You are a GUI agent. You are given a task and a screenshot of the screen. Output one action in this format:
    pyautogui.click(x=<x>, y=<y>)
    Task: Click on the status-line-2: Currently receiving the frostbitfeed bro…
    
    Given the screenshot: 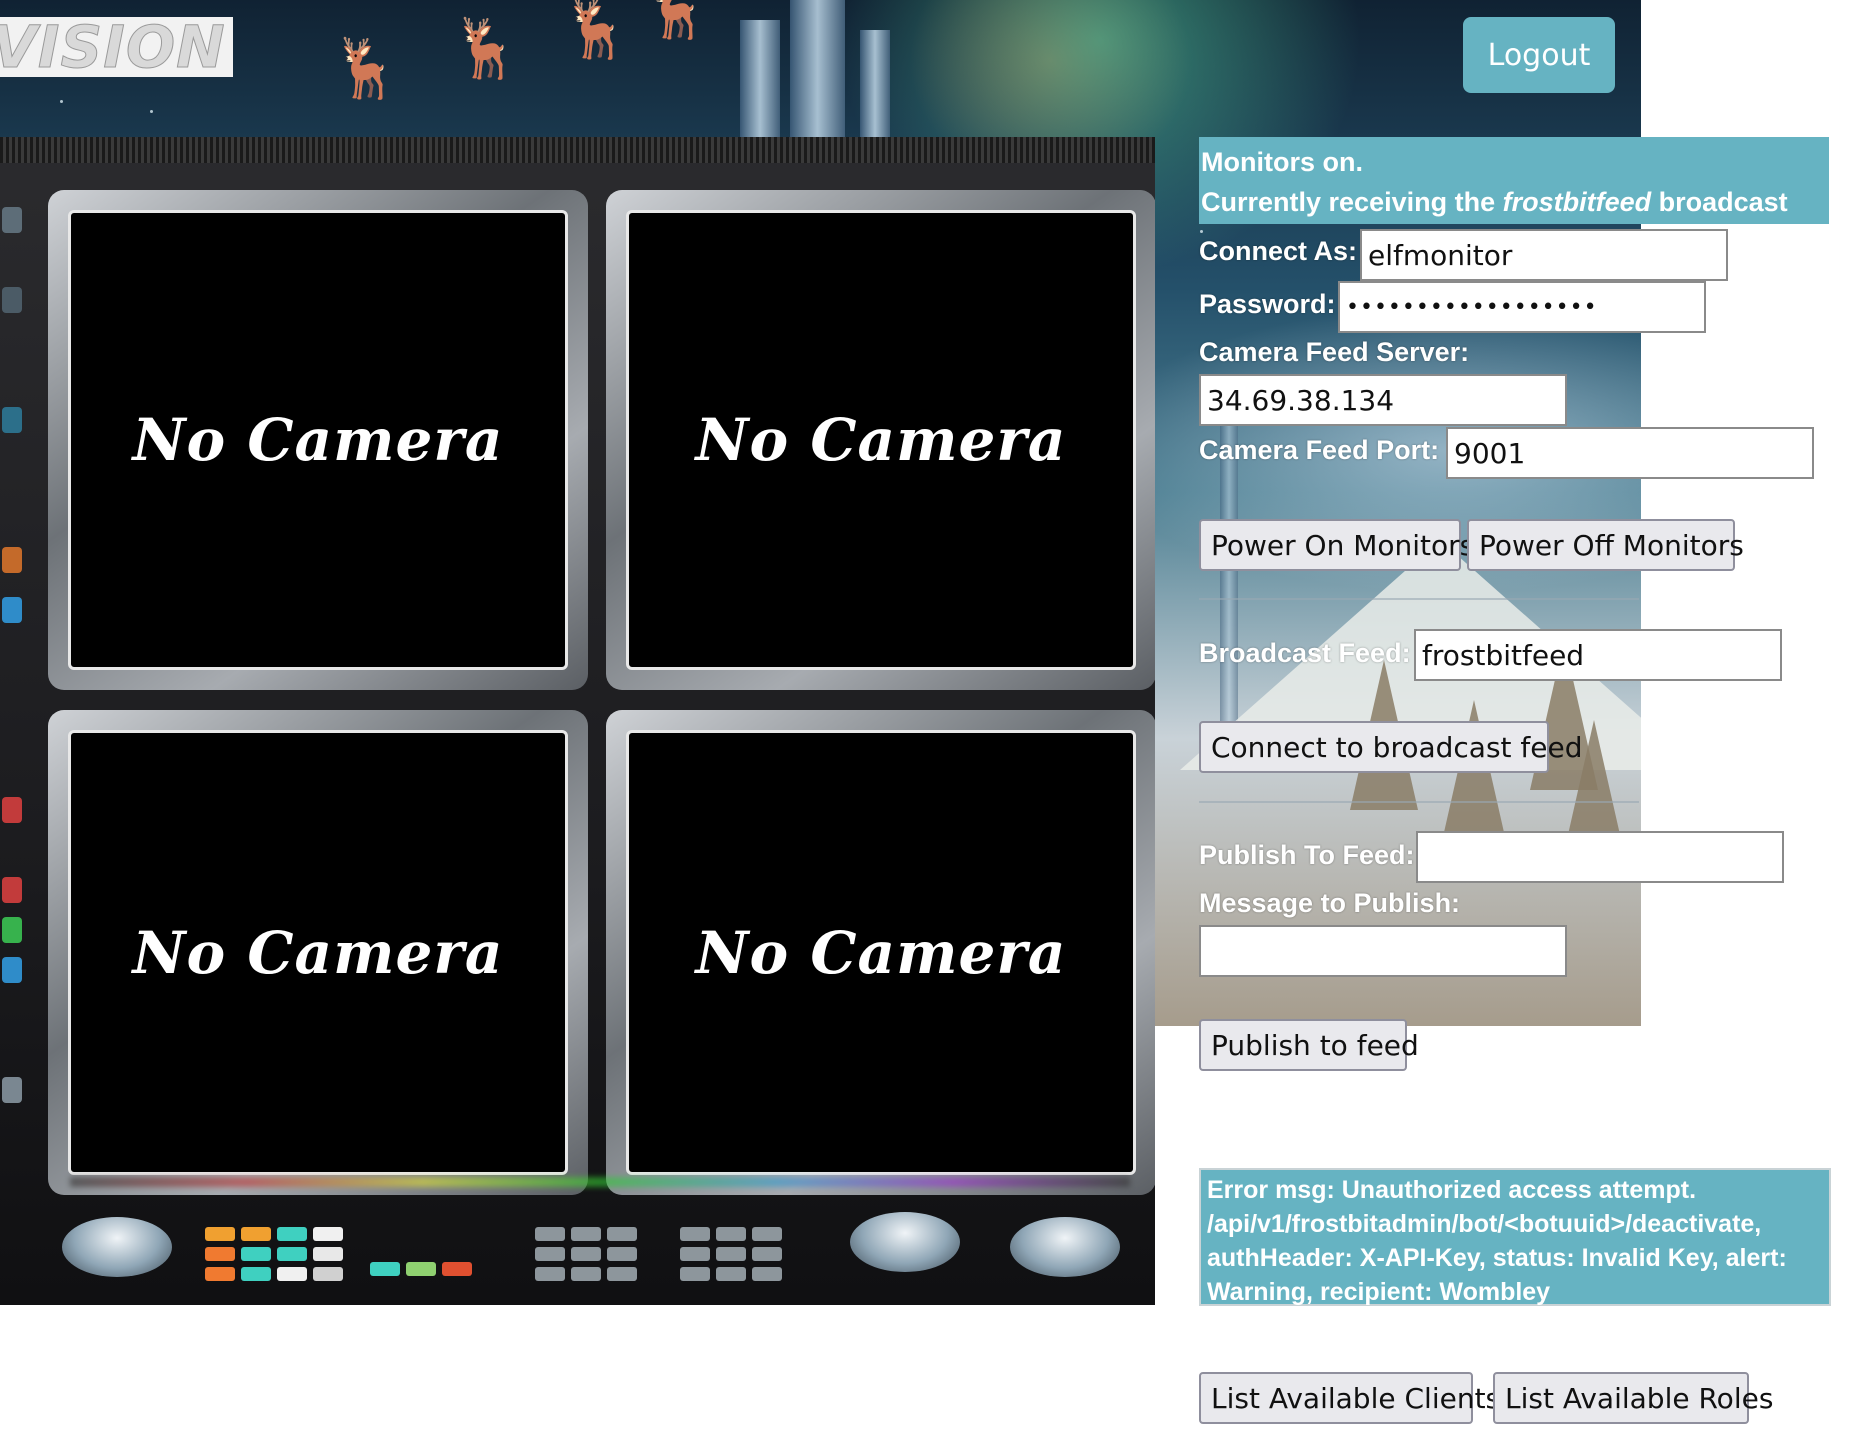 What is the action you would take?
    pyautogui.click(x=1494, y=202)
    